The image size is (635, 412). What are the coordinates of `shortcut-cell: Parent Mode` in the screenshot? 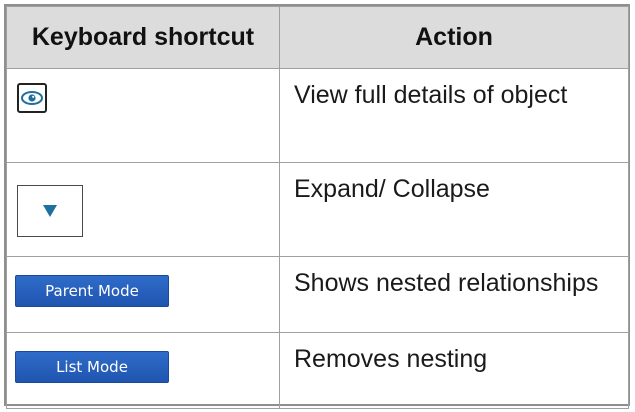 It's located at (143, 294).